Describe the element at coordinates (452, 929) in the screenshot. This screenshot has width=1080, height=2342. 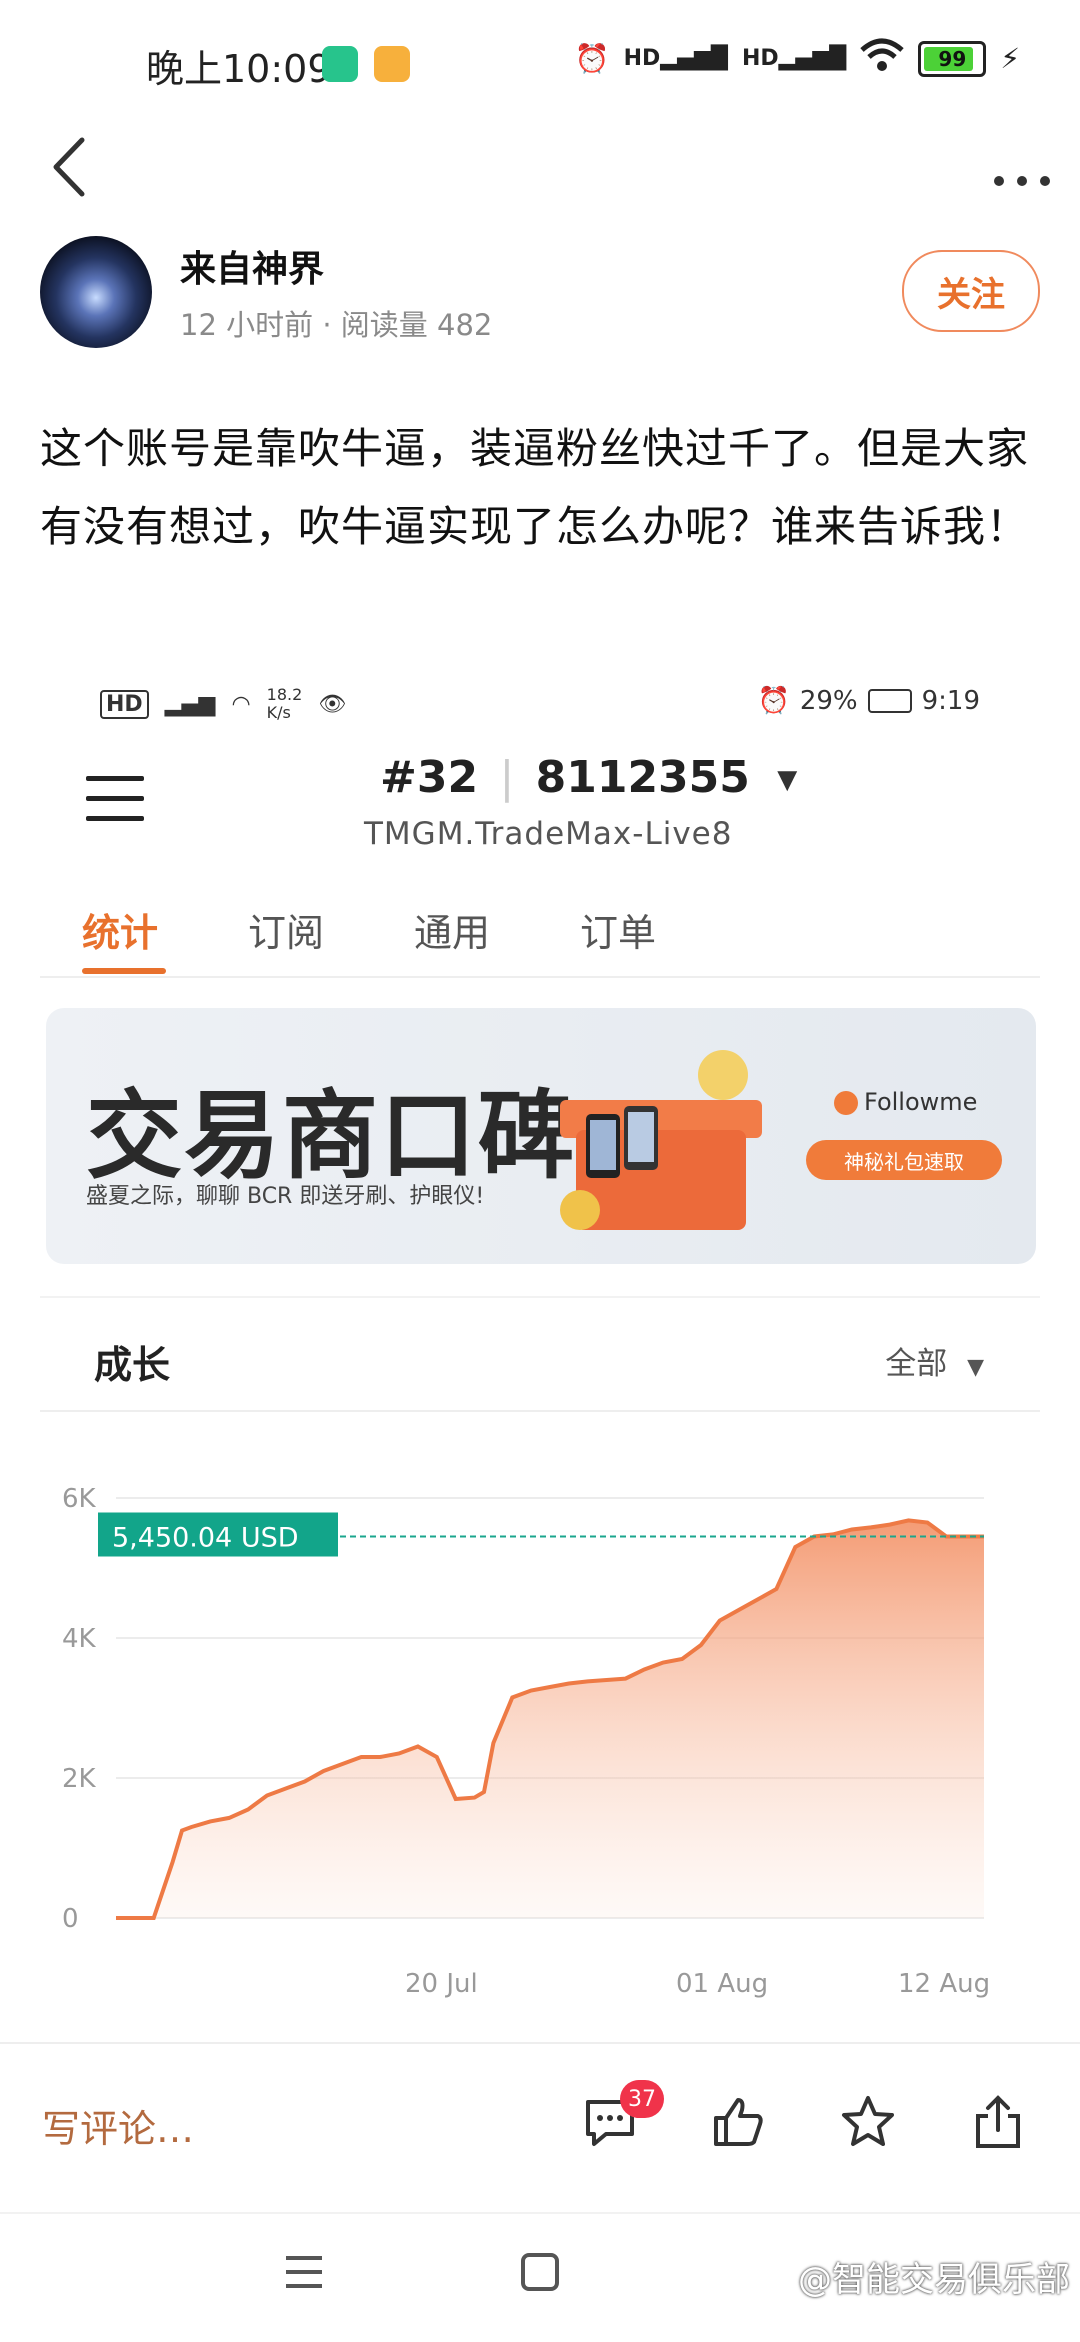
I see `tab-general: 通用` at that location.